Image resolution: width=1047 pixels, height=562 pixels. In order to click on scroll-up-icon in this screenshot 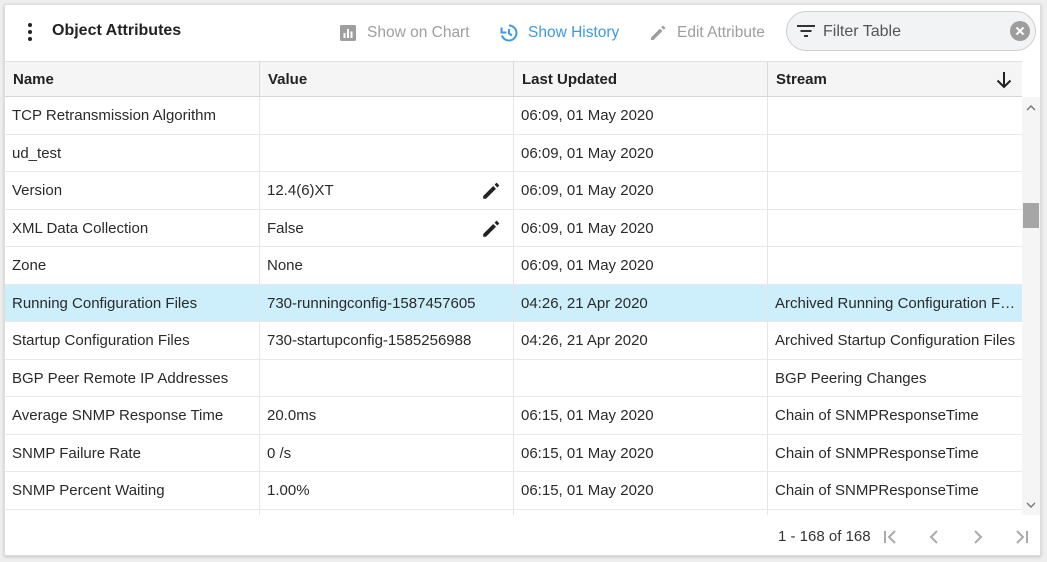, I will do `click(1031, 108)`.